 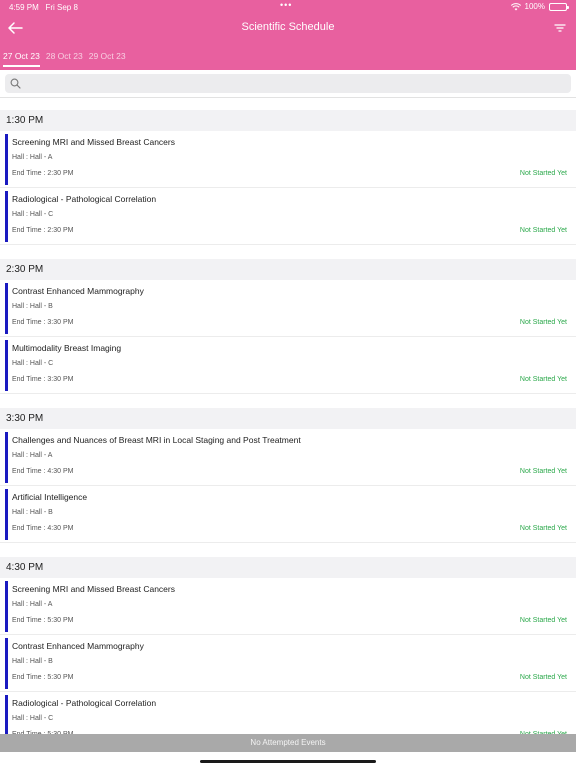 I want to click on search-icon, so click(x=15, y=83).